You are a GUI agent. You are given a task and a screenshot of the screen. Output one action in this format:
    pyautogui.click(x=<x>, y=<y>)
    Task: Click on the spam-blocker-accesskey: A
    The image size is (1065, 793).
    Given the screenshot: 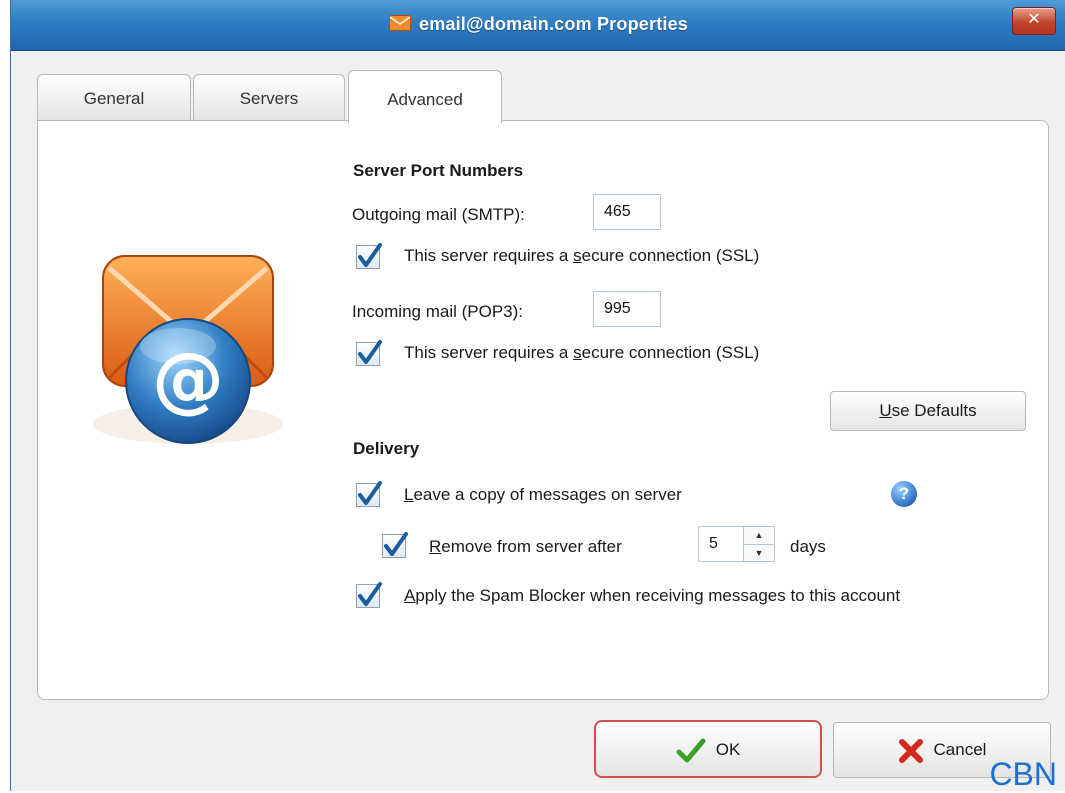 What is the action you would take?
    pyautogui.click(x=410, y=595)
    